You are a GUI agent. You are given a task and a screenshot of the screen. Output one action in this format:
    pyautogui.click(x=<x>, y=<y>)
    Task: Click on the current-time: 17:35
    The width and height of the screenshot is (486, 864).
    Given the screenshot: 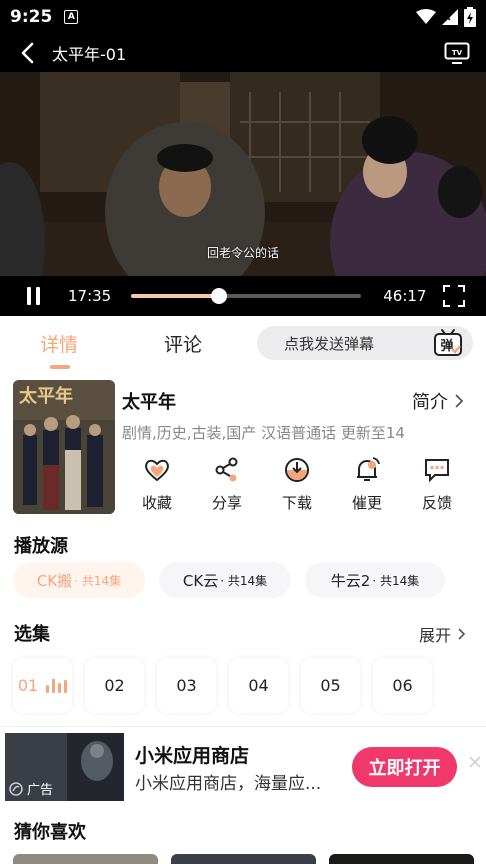 What is the action you would take?
    pyautogui.click(x=90, y=296)
    